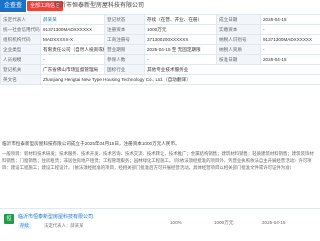 Image resolution: width=320 pixels, height=241 pixels. I want to click on value-approval-date: 2025-04-15, so click(290, 60).